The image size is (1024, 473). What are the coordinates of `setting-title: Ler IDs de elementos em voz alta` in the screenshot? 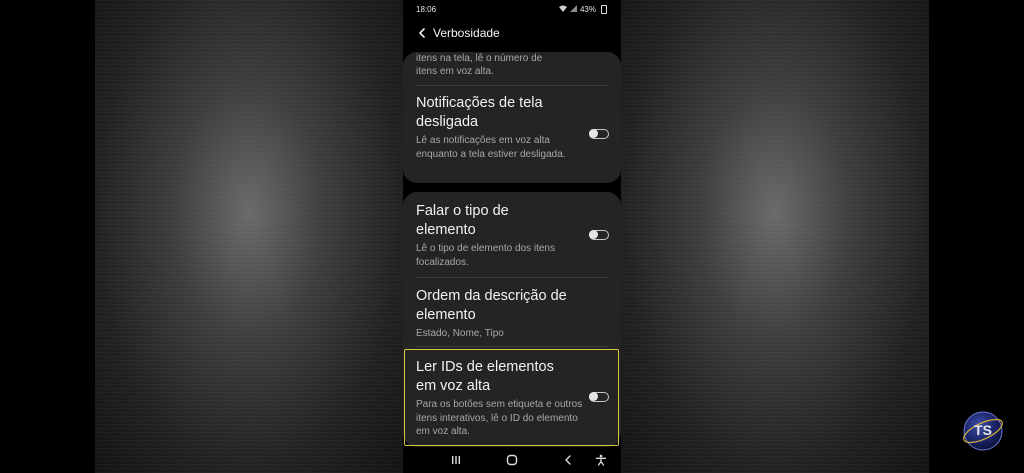 It's located at (485, 376).